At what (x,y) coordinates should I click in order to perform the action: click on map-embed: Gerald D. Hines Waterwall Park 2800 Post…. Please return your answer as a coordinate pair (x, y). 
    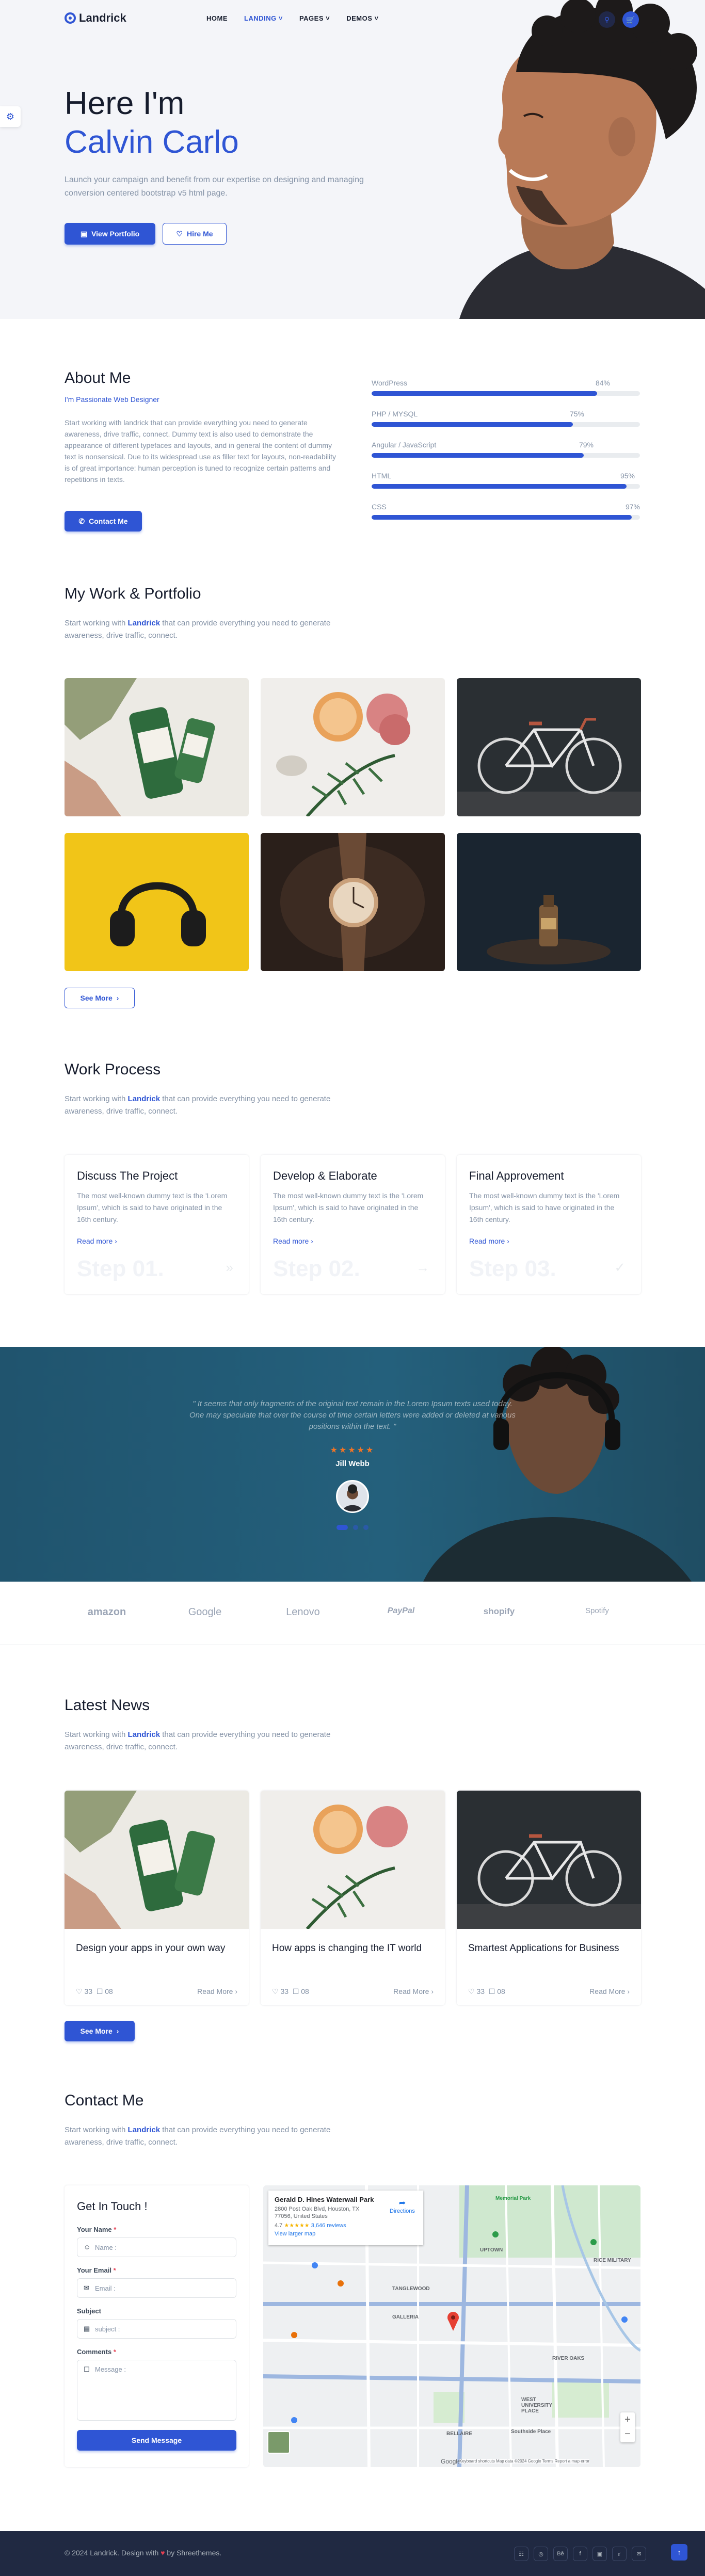
    Looking at the image, I should click on (451, 2326).